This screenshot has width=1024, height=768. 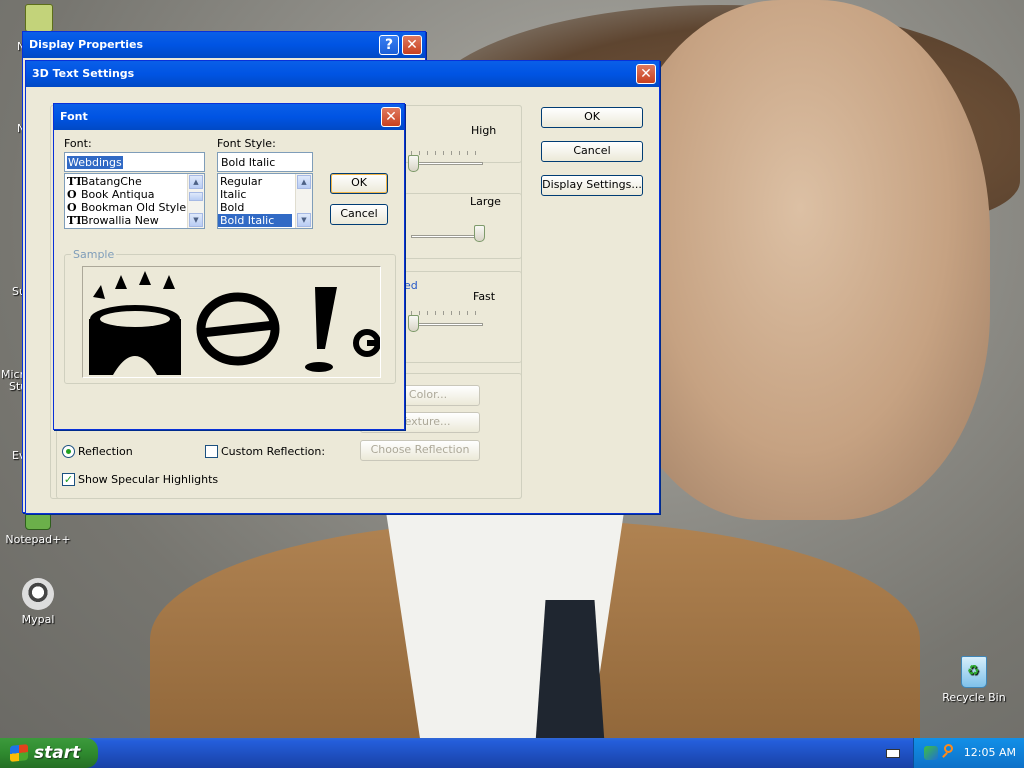 I want to click on size-large-label: Large, so click(x=485, y=201).